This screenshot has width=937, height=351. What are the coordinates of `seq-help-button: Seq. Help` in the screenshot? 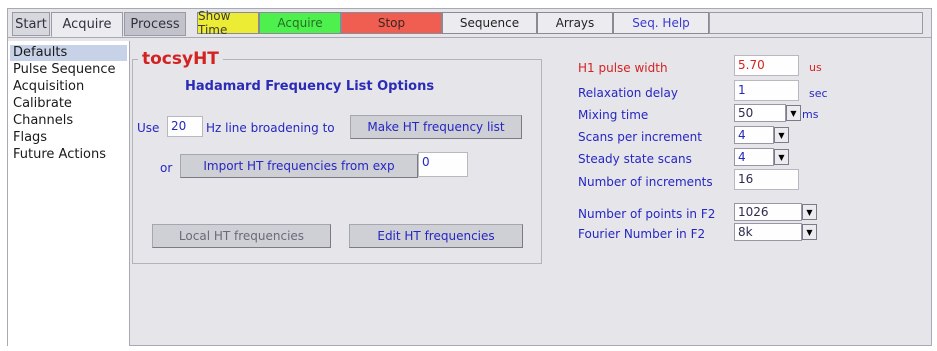 It's located at (661, 23).